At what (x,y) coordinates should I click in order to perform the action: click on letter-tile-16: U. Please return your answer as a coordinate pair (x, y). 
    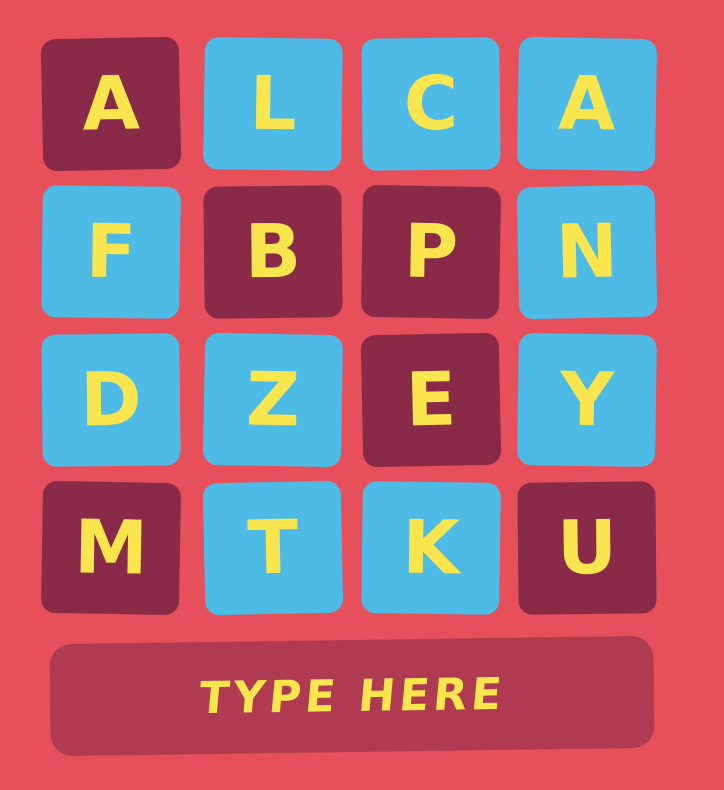
    Looking at the image, I should click on (587, 548).